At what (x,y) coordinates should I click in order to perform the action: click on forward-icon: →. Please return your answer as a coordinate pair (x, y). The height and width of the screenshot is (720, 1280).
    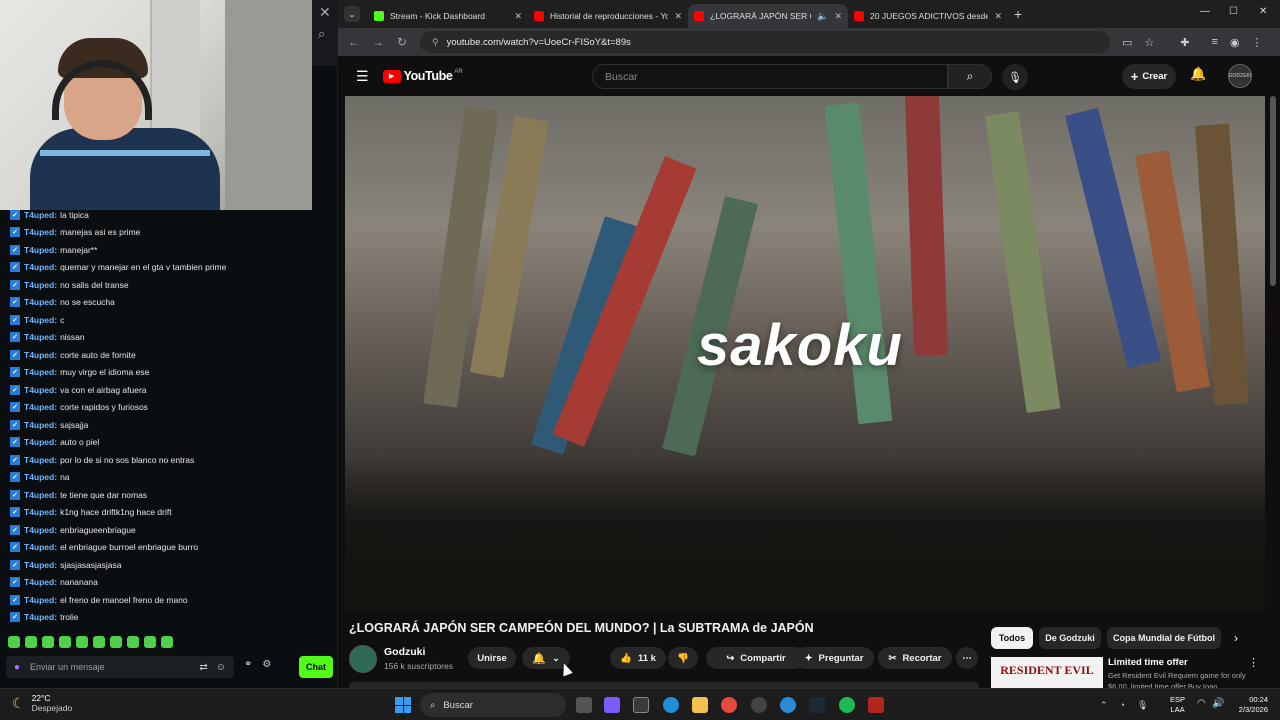
    Looking at the image, I should click on (378, 42).